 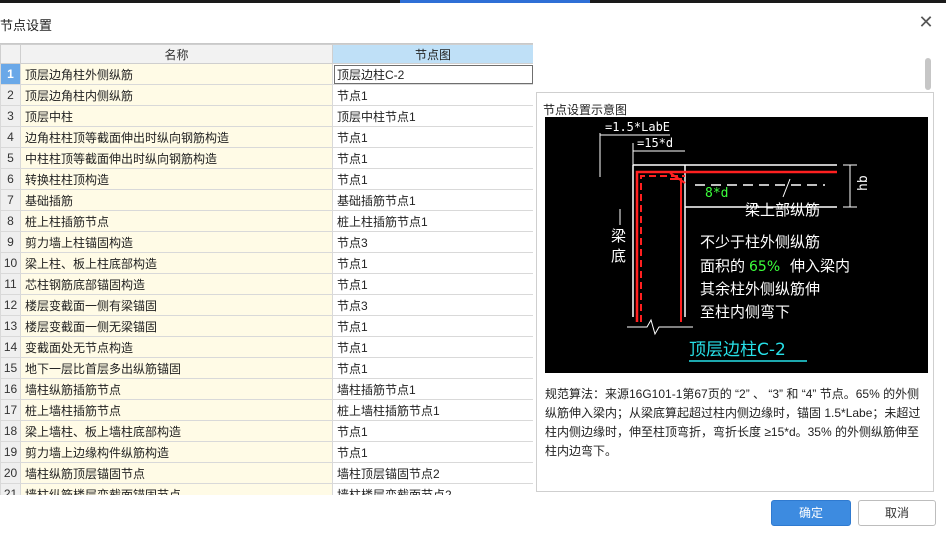 What do you see at coordinates (176, 326) in the screenshot?
I see `row-name-cell: 楼层变截面一侧无梁锚固` at bounding box center [176, 326].